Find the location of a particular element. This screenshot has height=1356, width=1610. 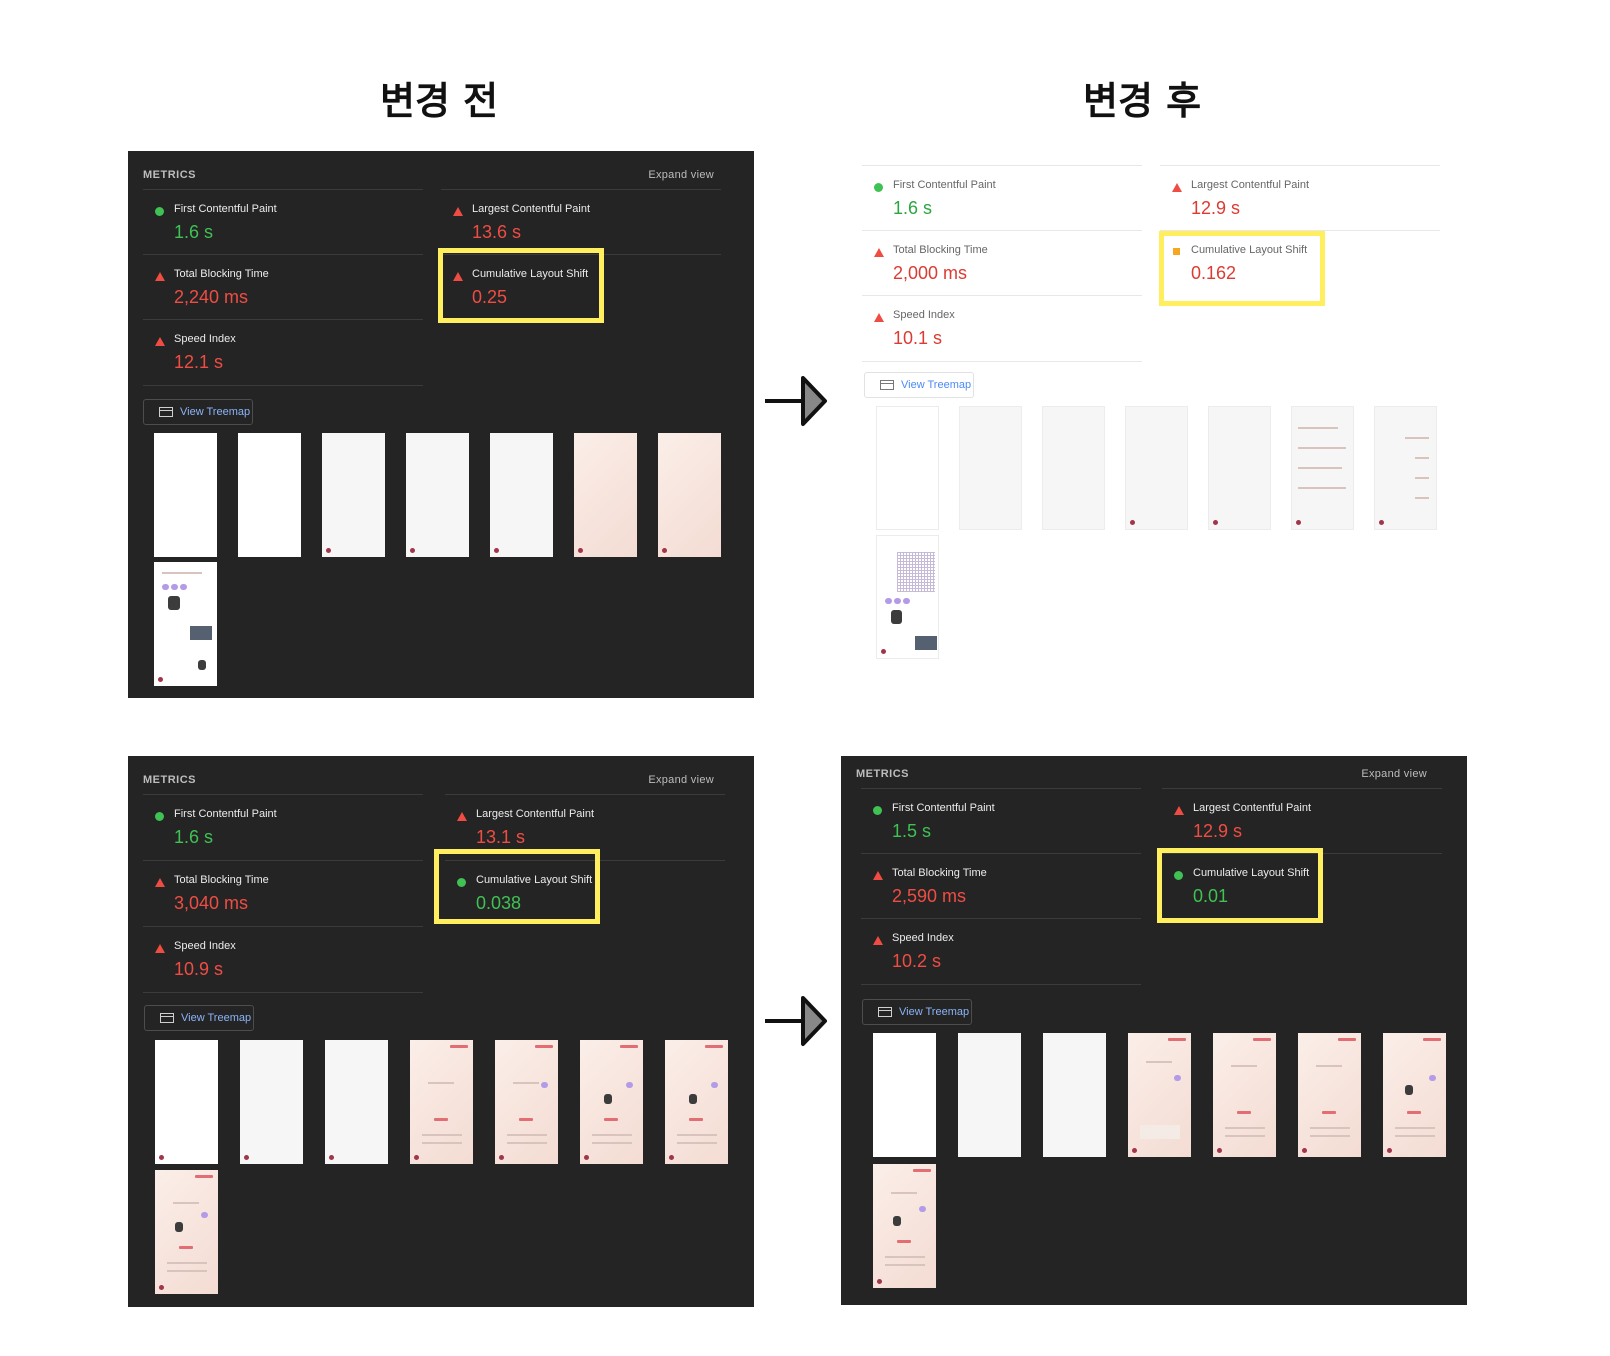

metric-label: Total Blocking Time is located at coordinates (221, 880).